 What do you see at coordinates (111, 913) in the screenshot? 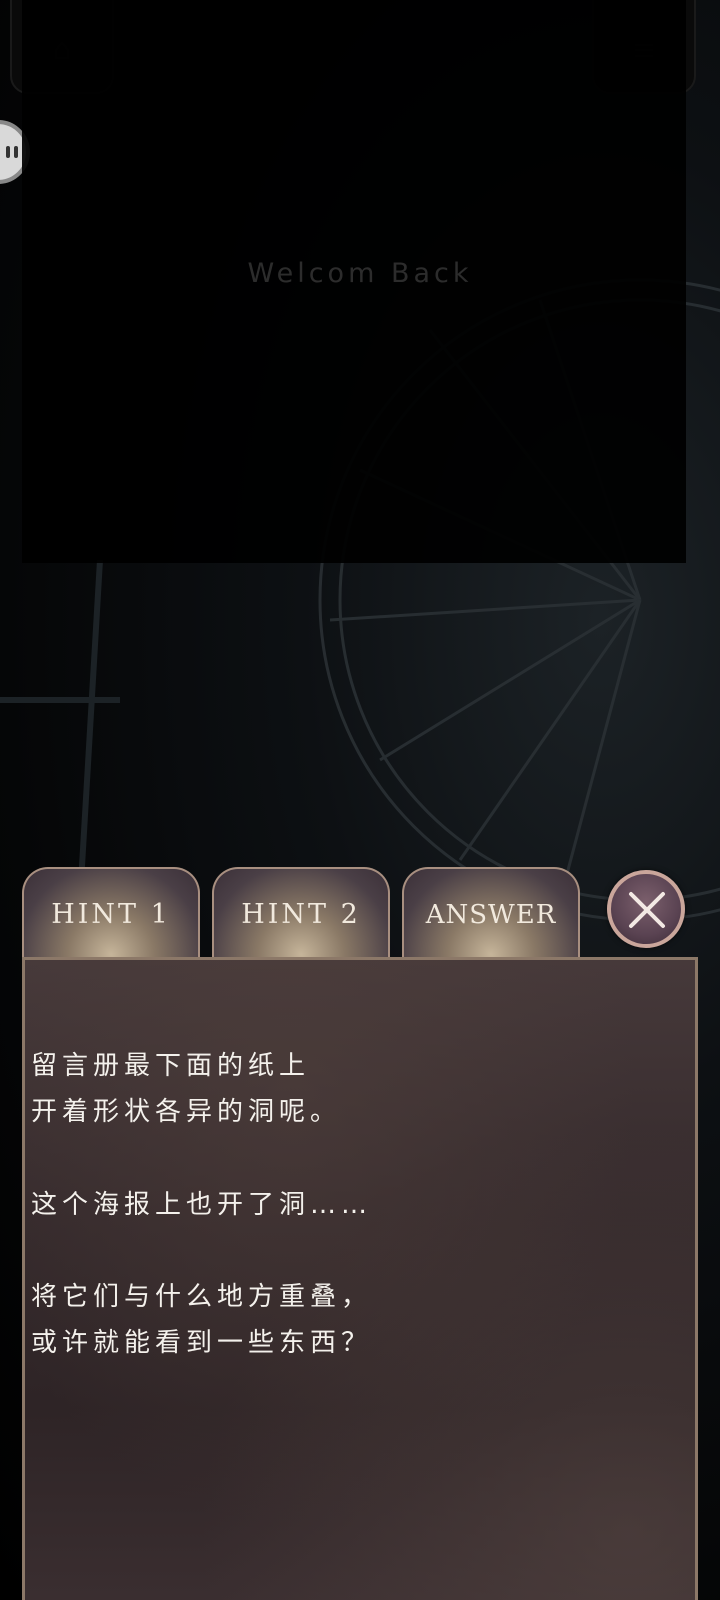
I see `tab-hint-1: HINT 1` at bounding box center [111, 913].